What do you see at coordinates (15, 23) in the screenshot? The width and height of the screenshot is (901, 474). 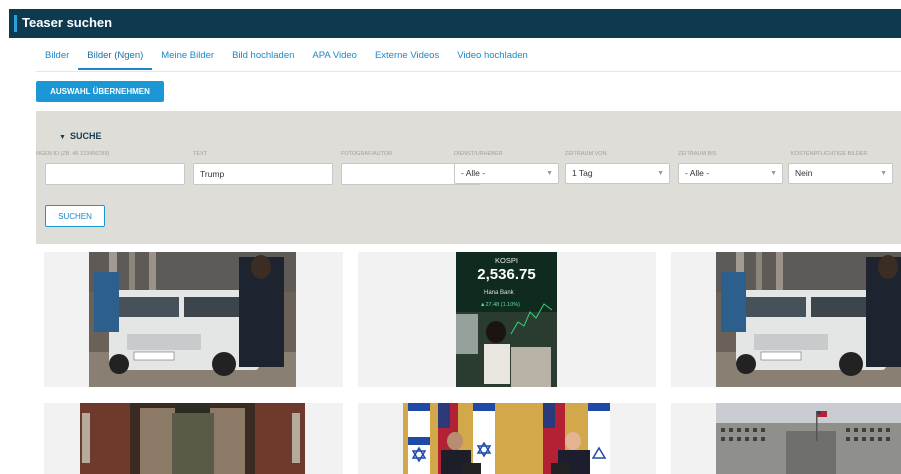 I see `header-accent-bar` at bounding box center [15, 23].